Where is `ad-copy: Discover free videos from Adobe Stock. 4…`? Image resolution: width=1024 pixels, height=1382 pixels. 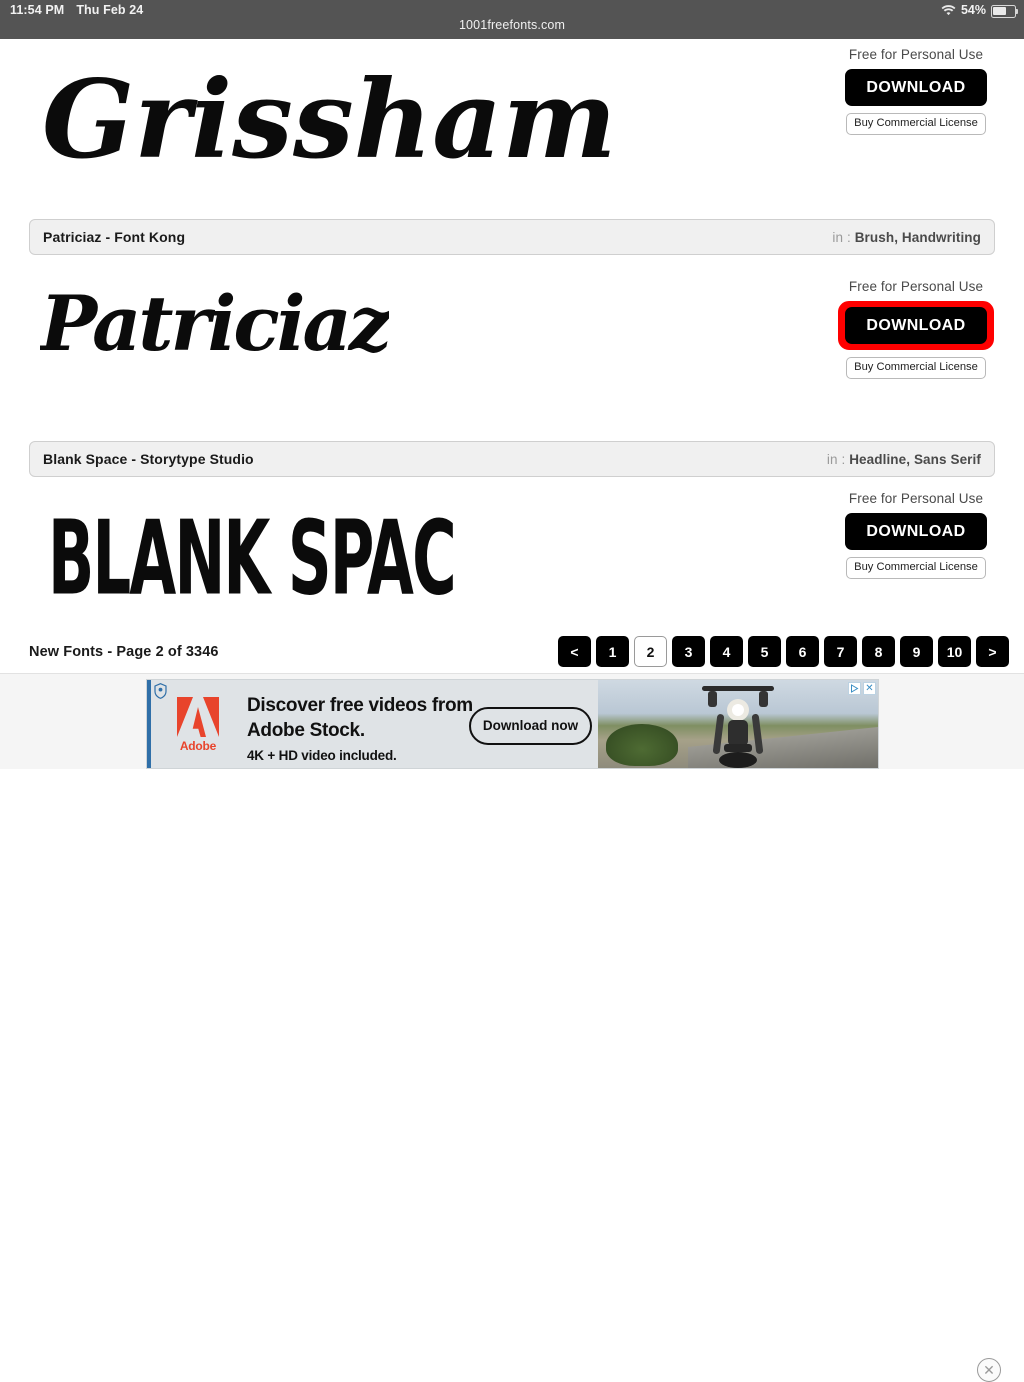 ad-copy: Discover free videos from Adobe Stock. 4… is located at coordinates (367, 728).